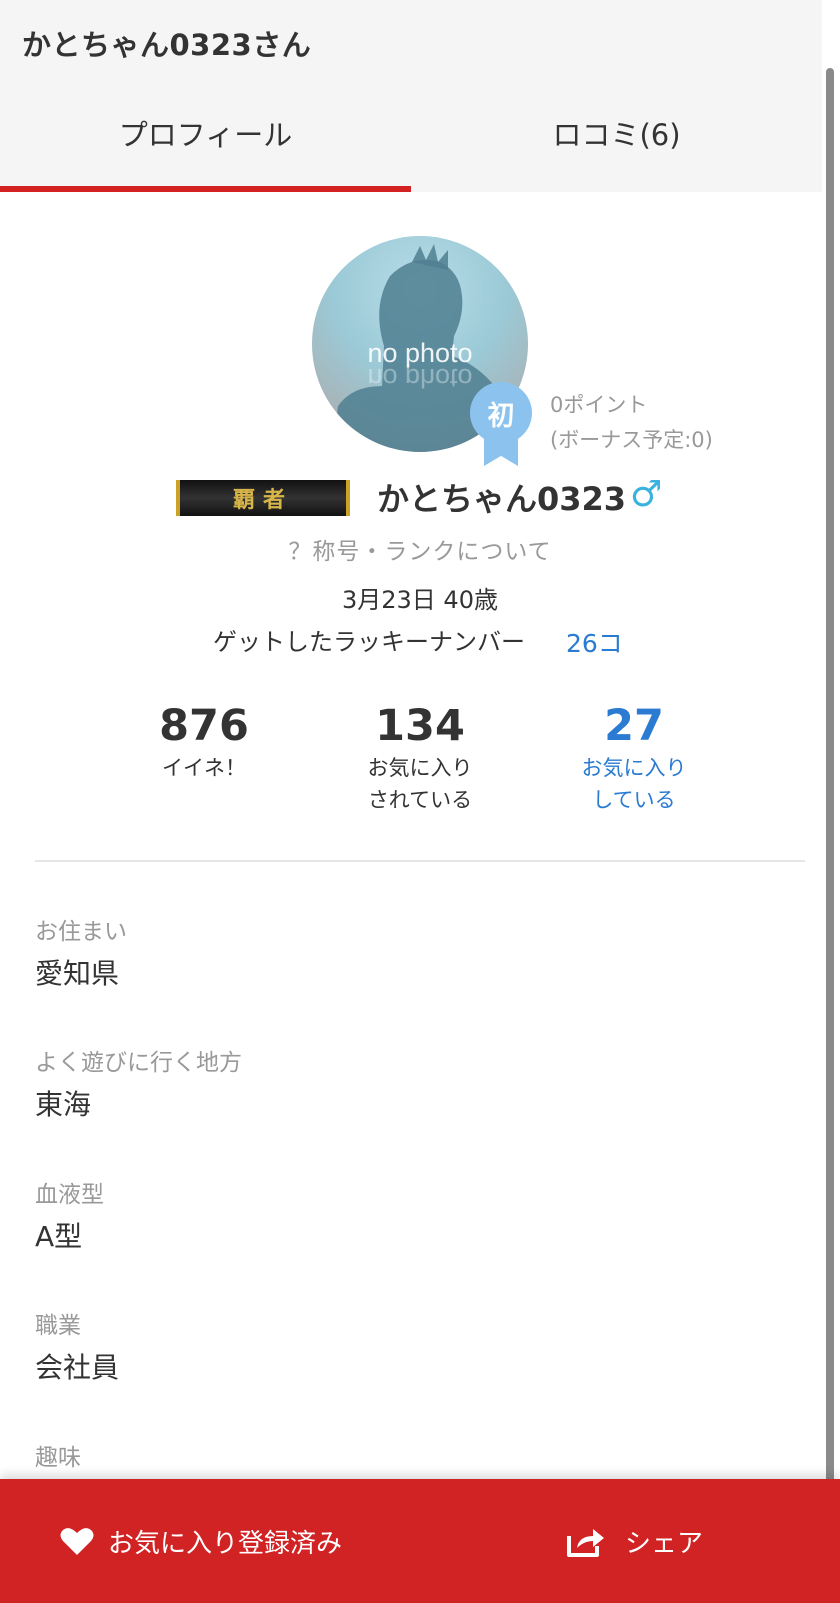 The image size is (840, 1603). I want to click on tab-profile: プロフィール, so click(205, 136).